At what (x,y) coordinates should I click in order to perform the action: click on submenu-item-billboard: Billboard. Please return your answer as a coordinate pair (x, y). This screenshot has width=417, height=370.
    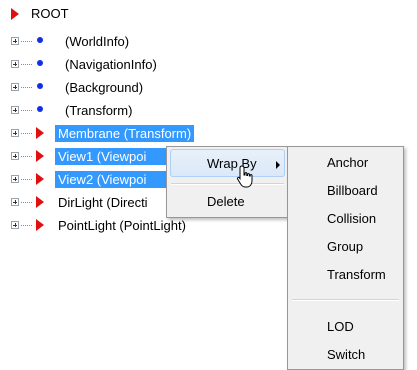
    Looking at the image, I should click on (345, 191).